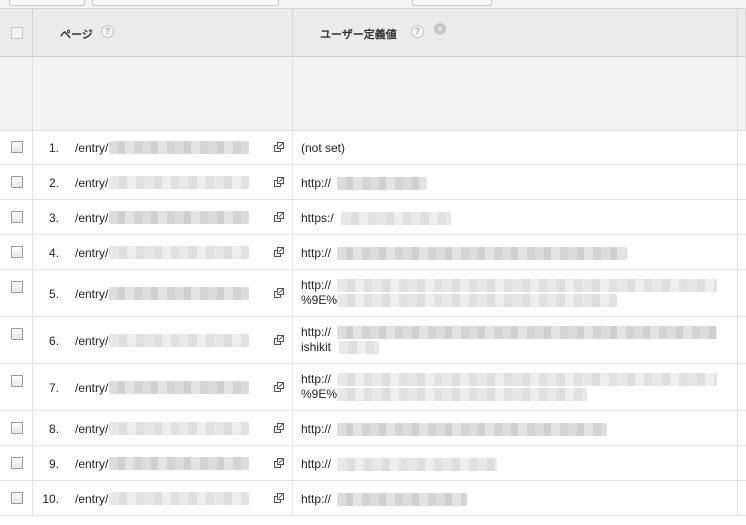  Describe the element at coordinates (163, 293) in the screenshot. I see `page-cell: 5. /entry/` at that location.